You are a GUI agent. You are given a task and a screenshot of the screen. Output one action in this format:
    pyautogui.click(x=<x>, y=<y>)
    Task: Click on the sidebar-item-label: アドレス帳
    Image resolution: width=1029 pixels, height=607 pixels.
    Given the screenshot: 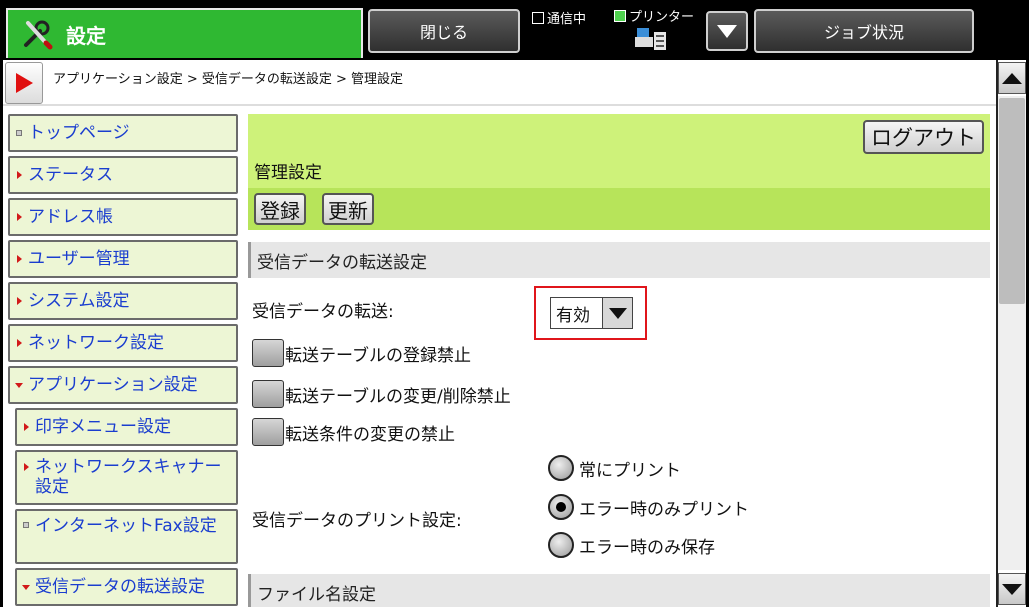 What is the action you would take?
    pyautogui.click(x=70, y=217)
    